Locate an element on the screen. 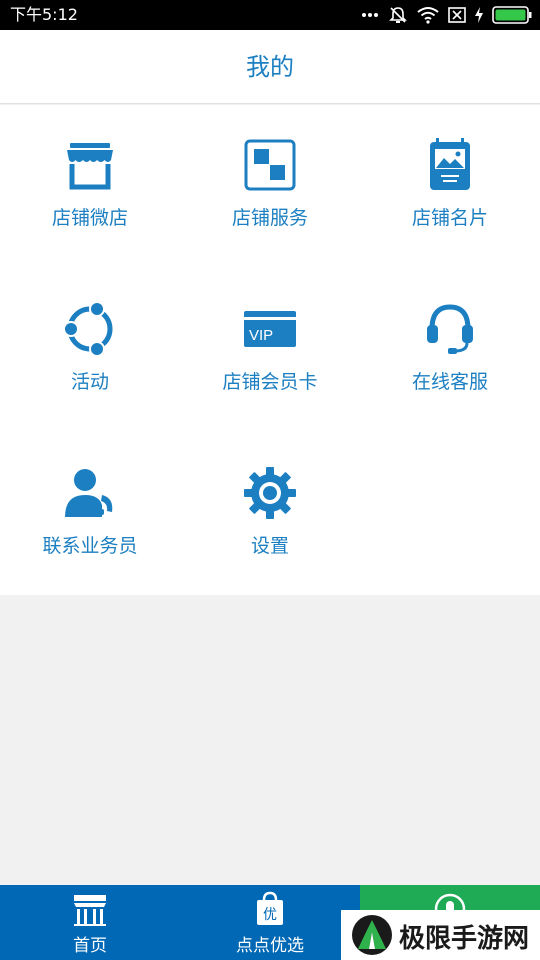  shopping-bag-icon: 优 is located at coordinates (270, 908).